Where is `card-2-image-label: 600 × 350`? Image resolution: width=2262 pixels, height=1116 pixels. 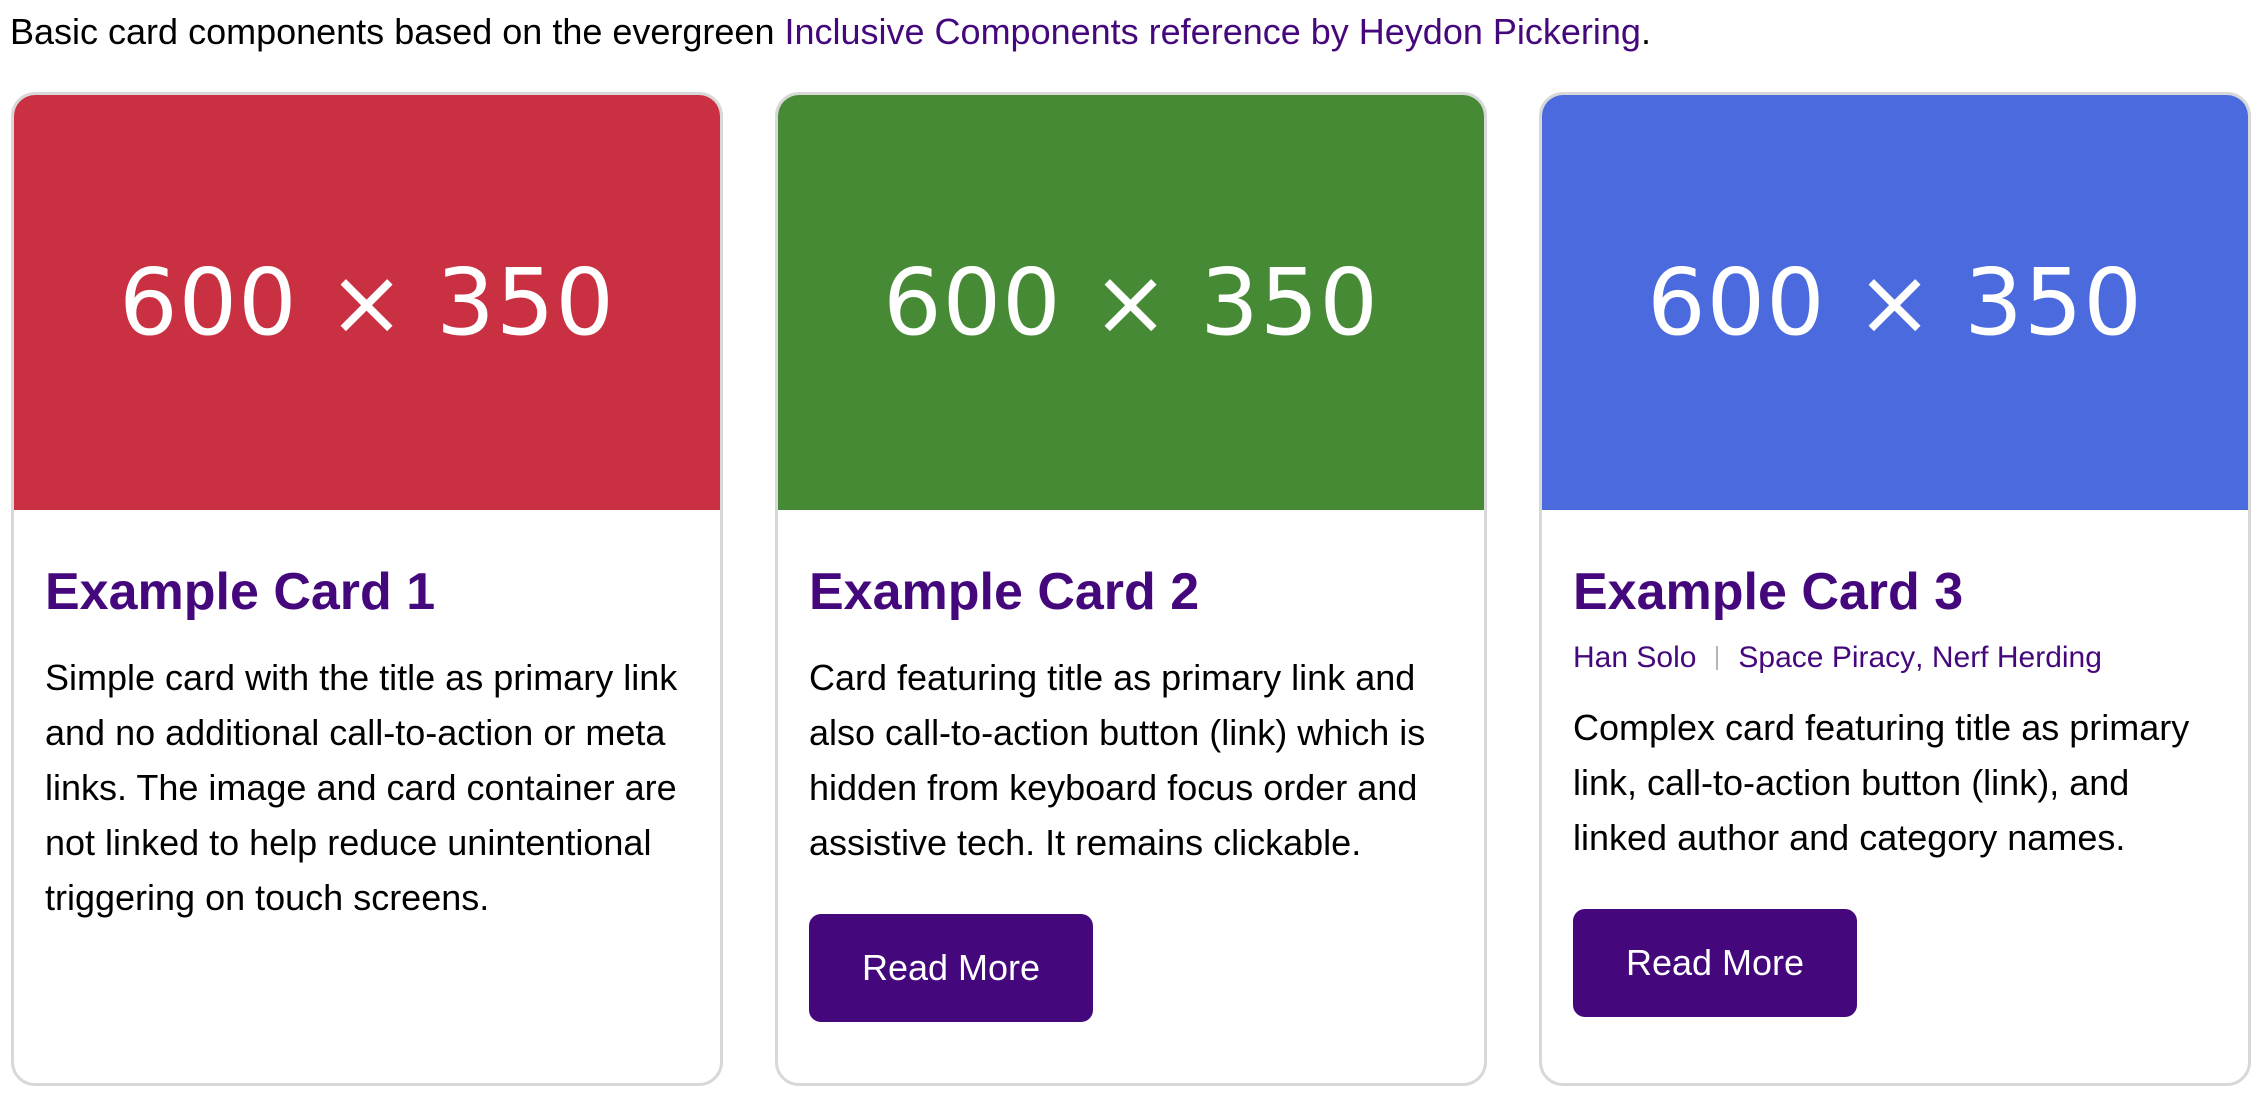 card-2-image-label: 600 × 350 is located at coordinates (1131, 302).